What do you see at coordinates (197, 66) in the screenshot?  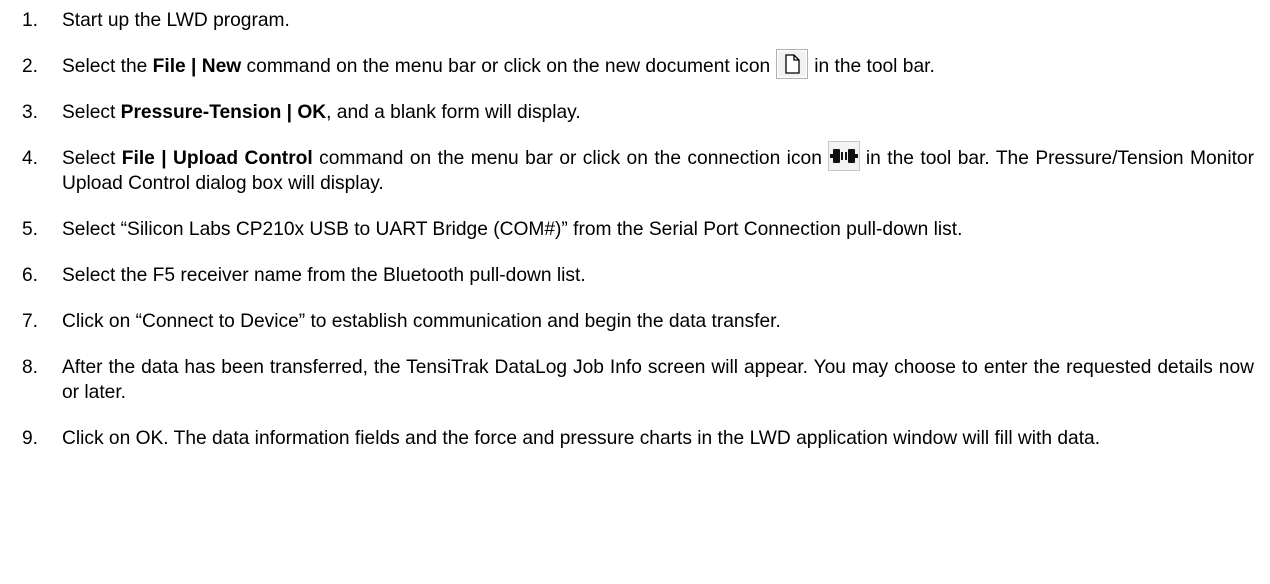 I see `step-bold-text: File | New` at bounding box center [197, 66].